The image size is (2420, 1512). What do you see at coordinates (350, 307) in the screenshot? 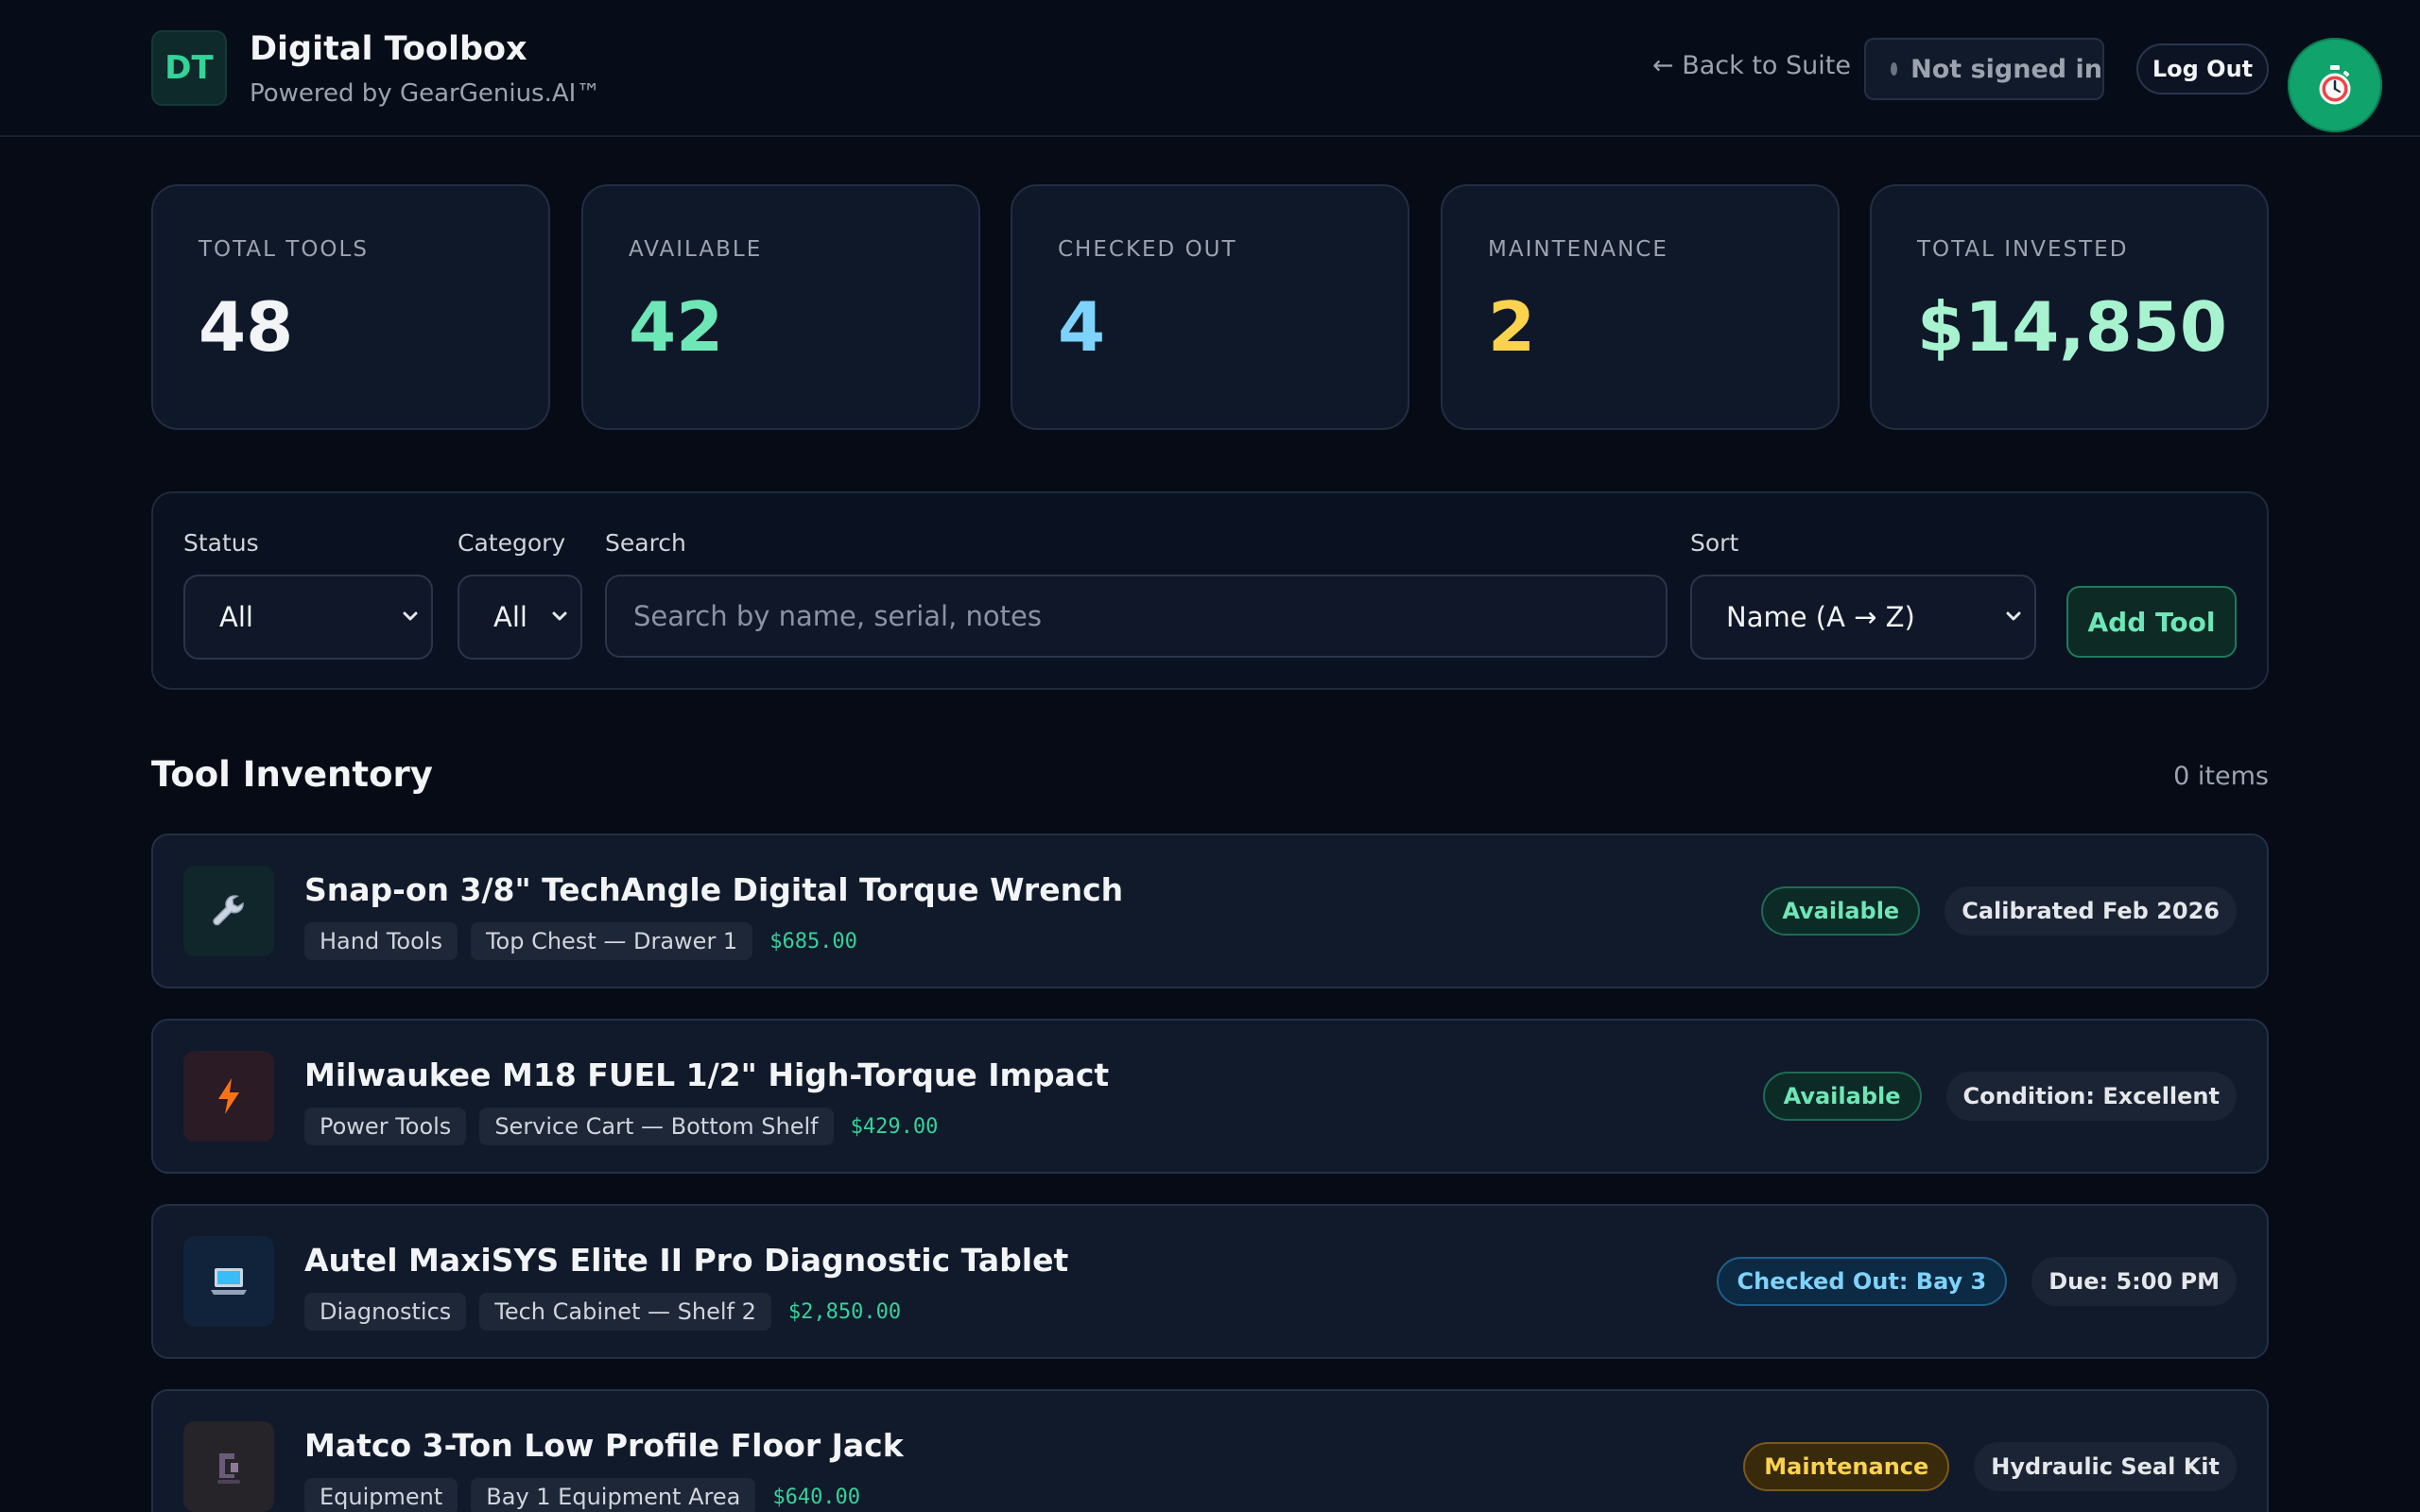
I see `stat-card-total-tools: TOTAL TOOLS 48` at bounding box center [350, 307].